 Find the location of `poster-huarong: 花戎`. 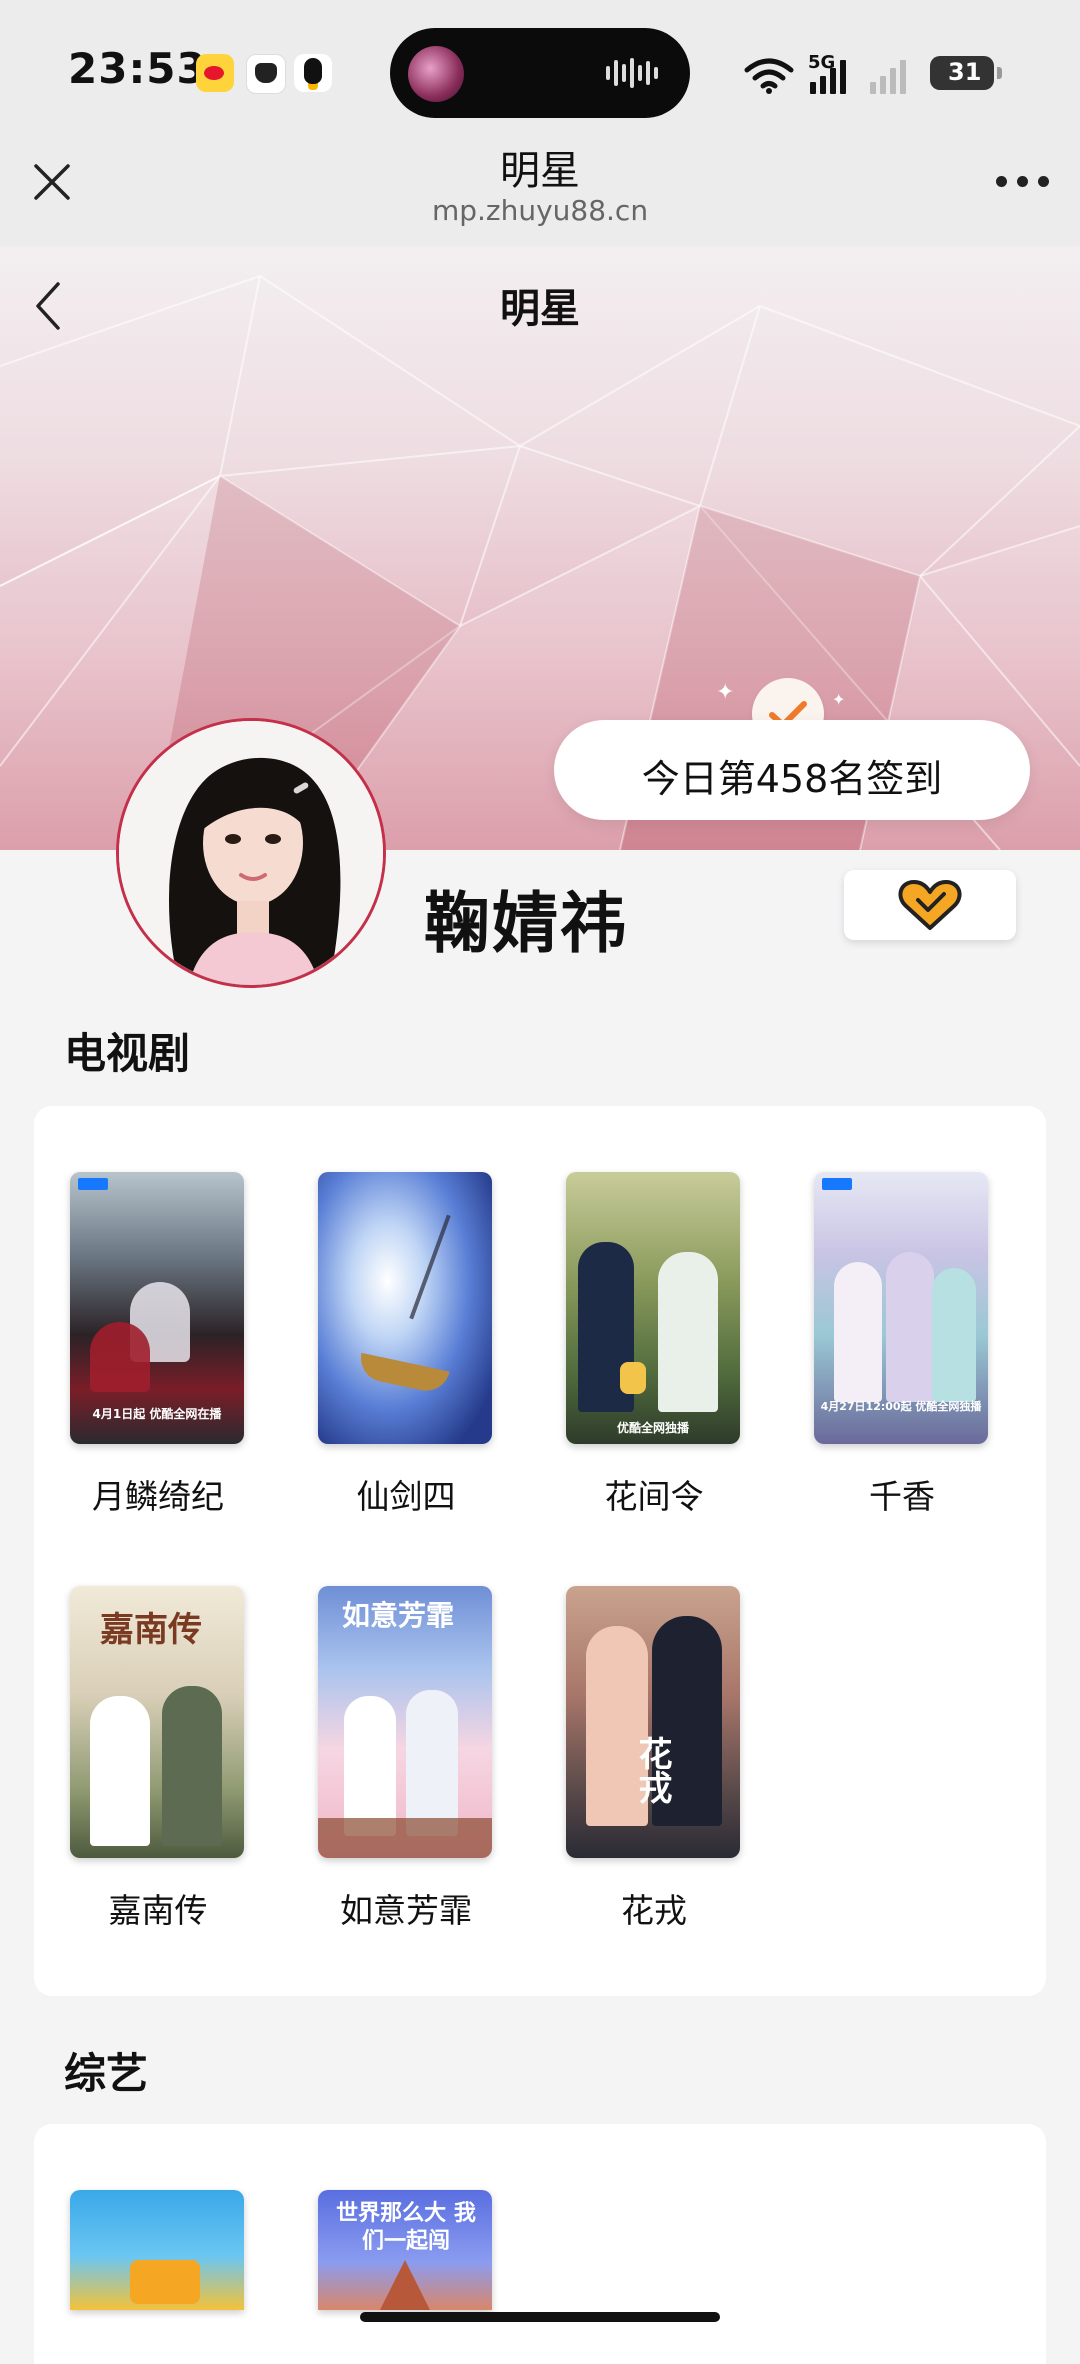

poster-huarong: 花戎 is located at coordinates (653, 1722).